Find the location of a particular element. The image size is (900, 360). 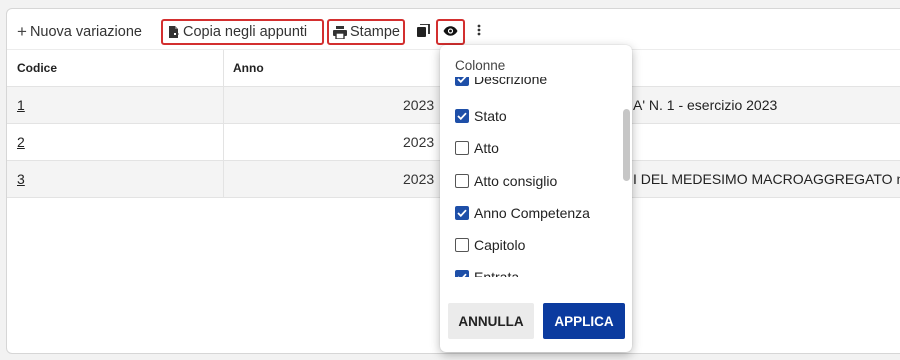

column-option-entrata: Entrata is located at coordinates (487, 271).